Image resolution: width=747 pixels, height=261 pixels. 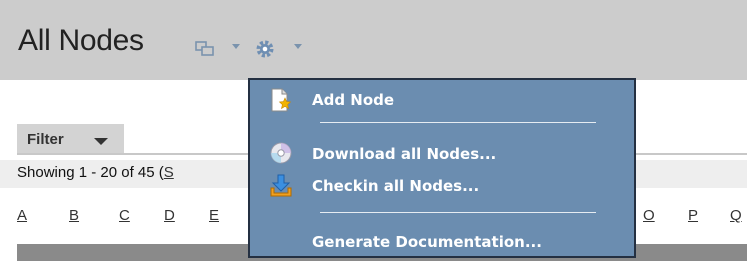 What do you see at coordinates (214, 215) in the screenshot?
I see `alpha-filter-e: E` at bounding box center [214, 215].